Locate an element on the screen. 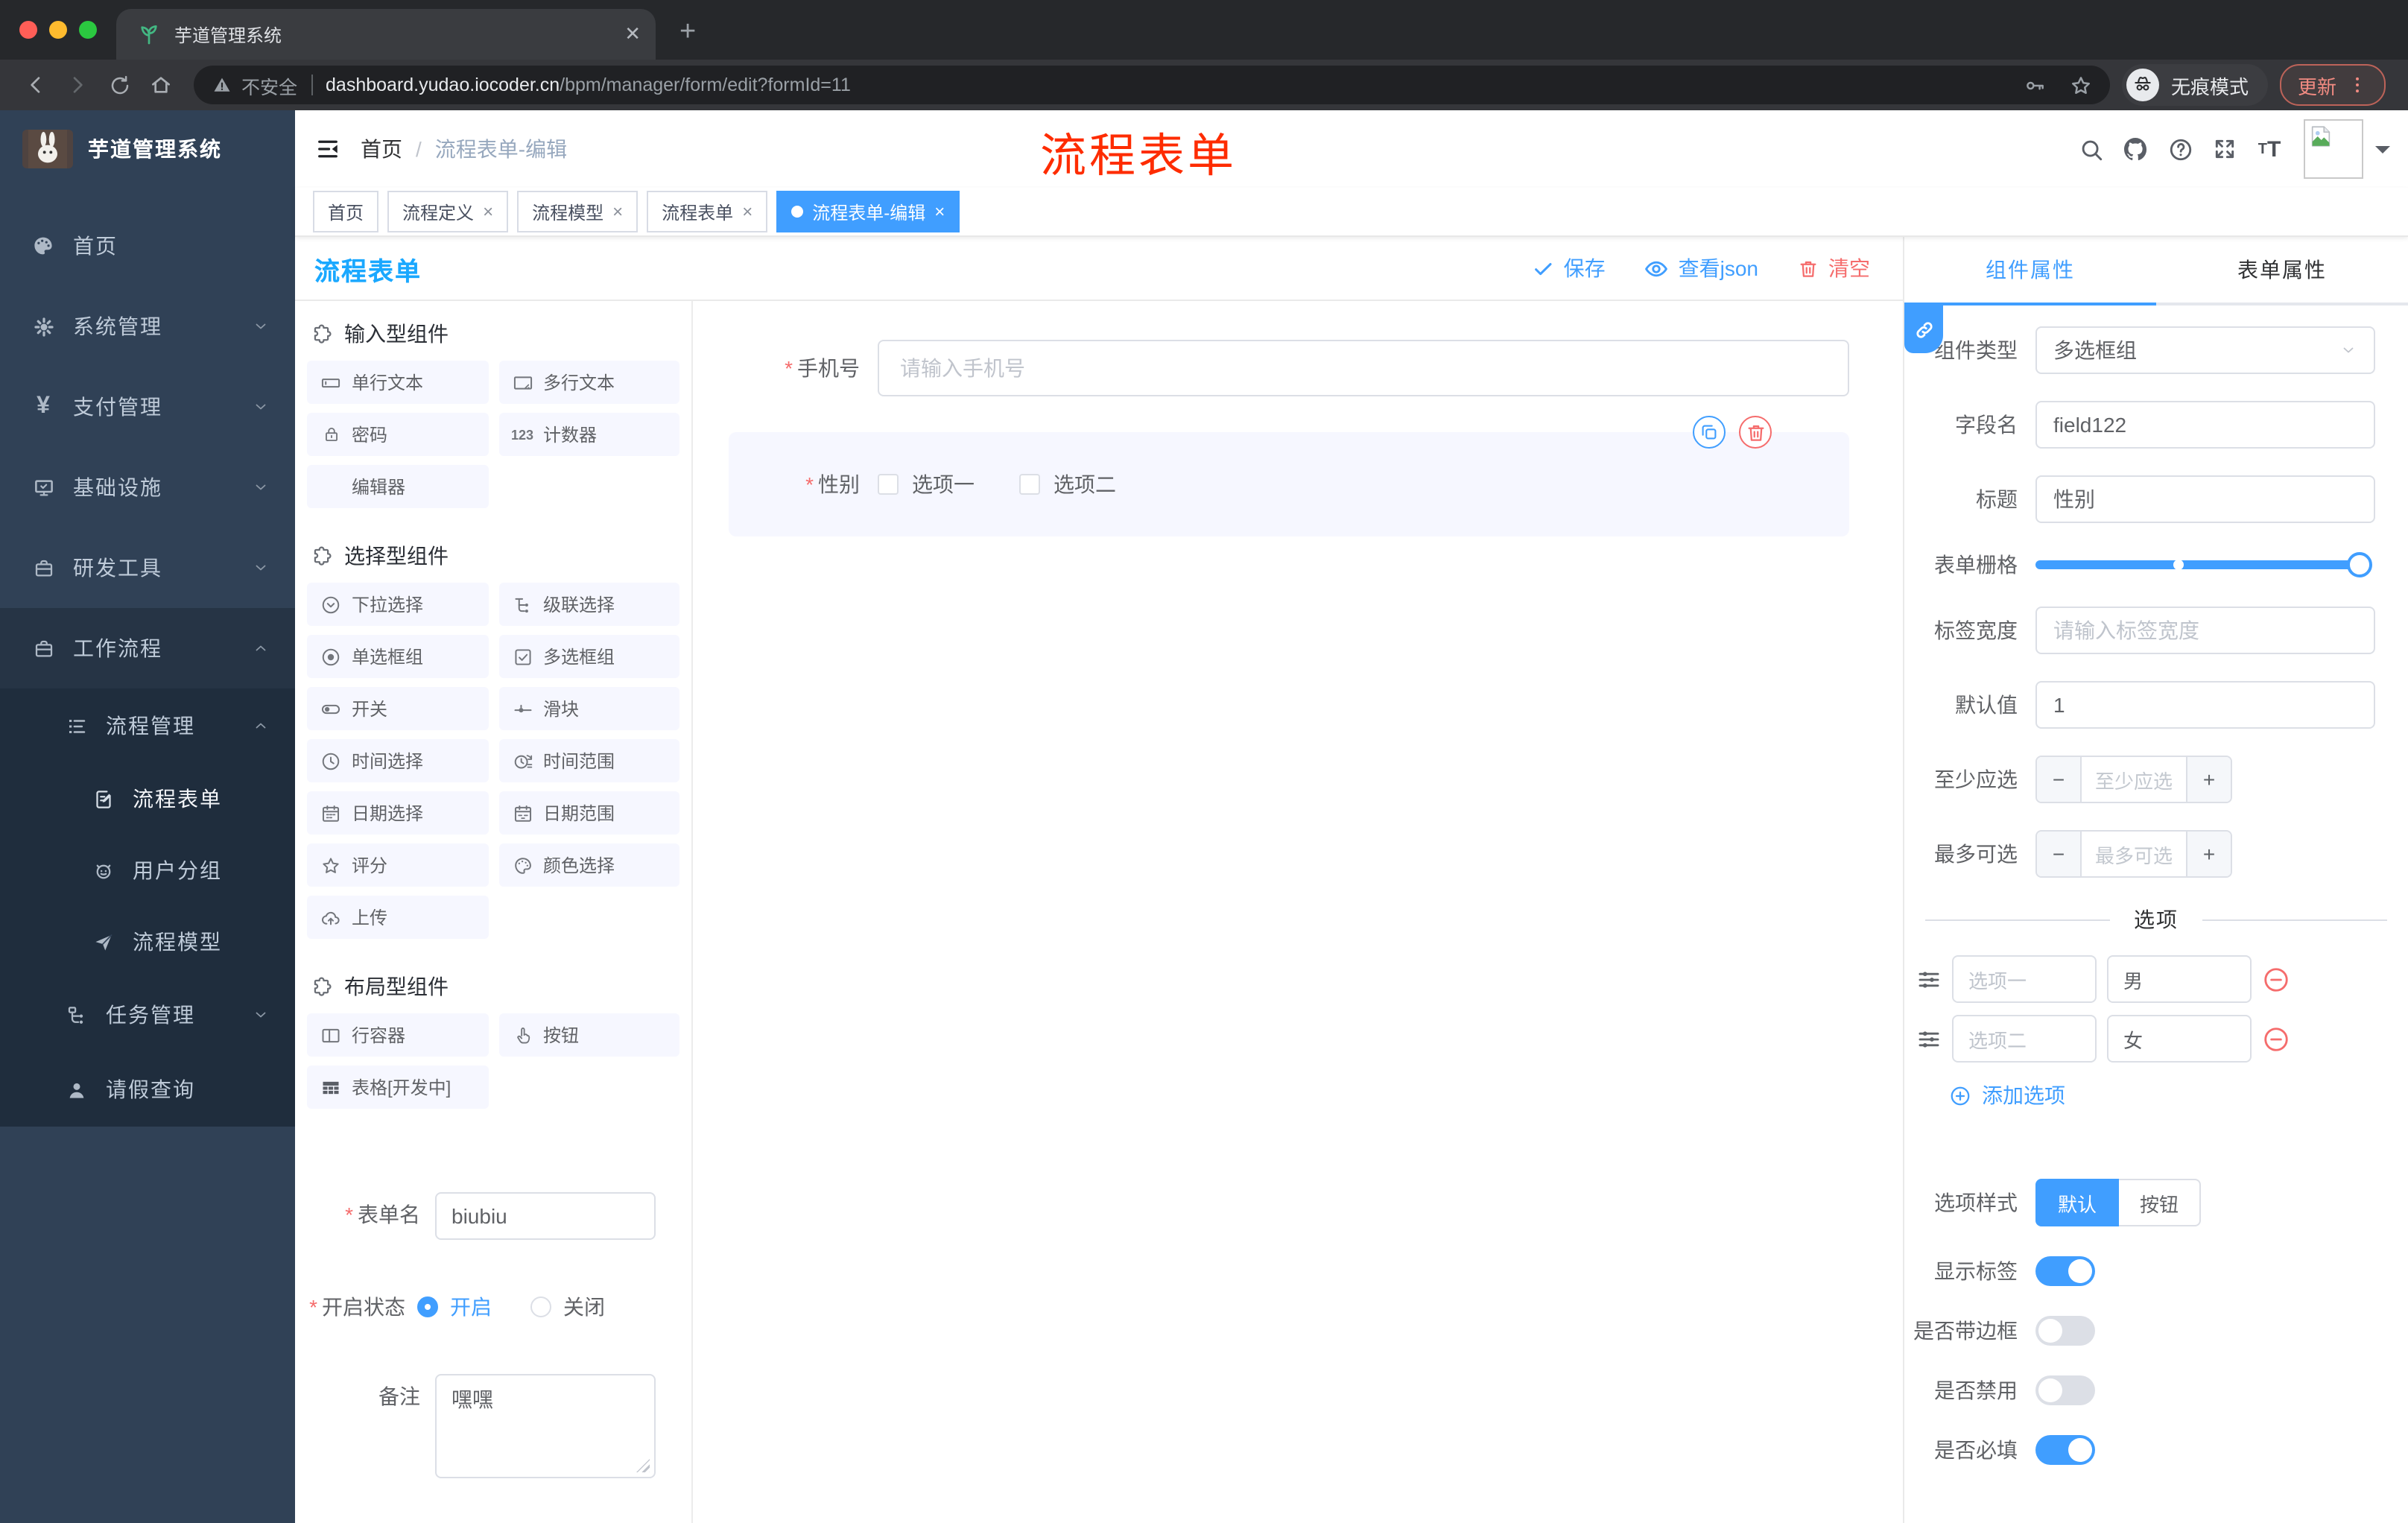 This screenshot has width=2408, height=1523. forward-icon is located at coordinates (77, 85).